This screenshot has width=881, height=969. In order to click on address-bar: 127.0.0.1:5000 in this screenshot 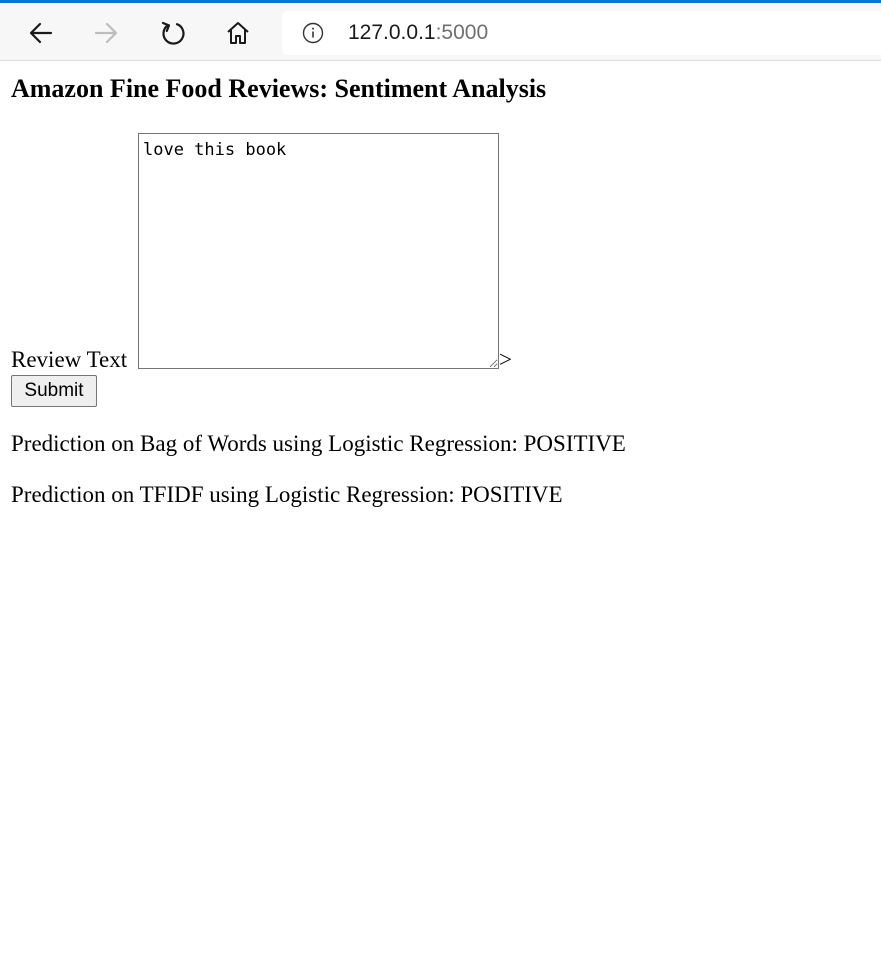, I will do `click(581, 33)`.